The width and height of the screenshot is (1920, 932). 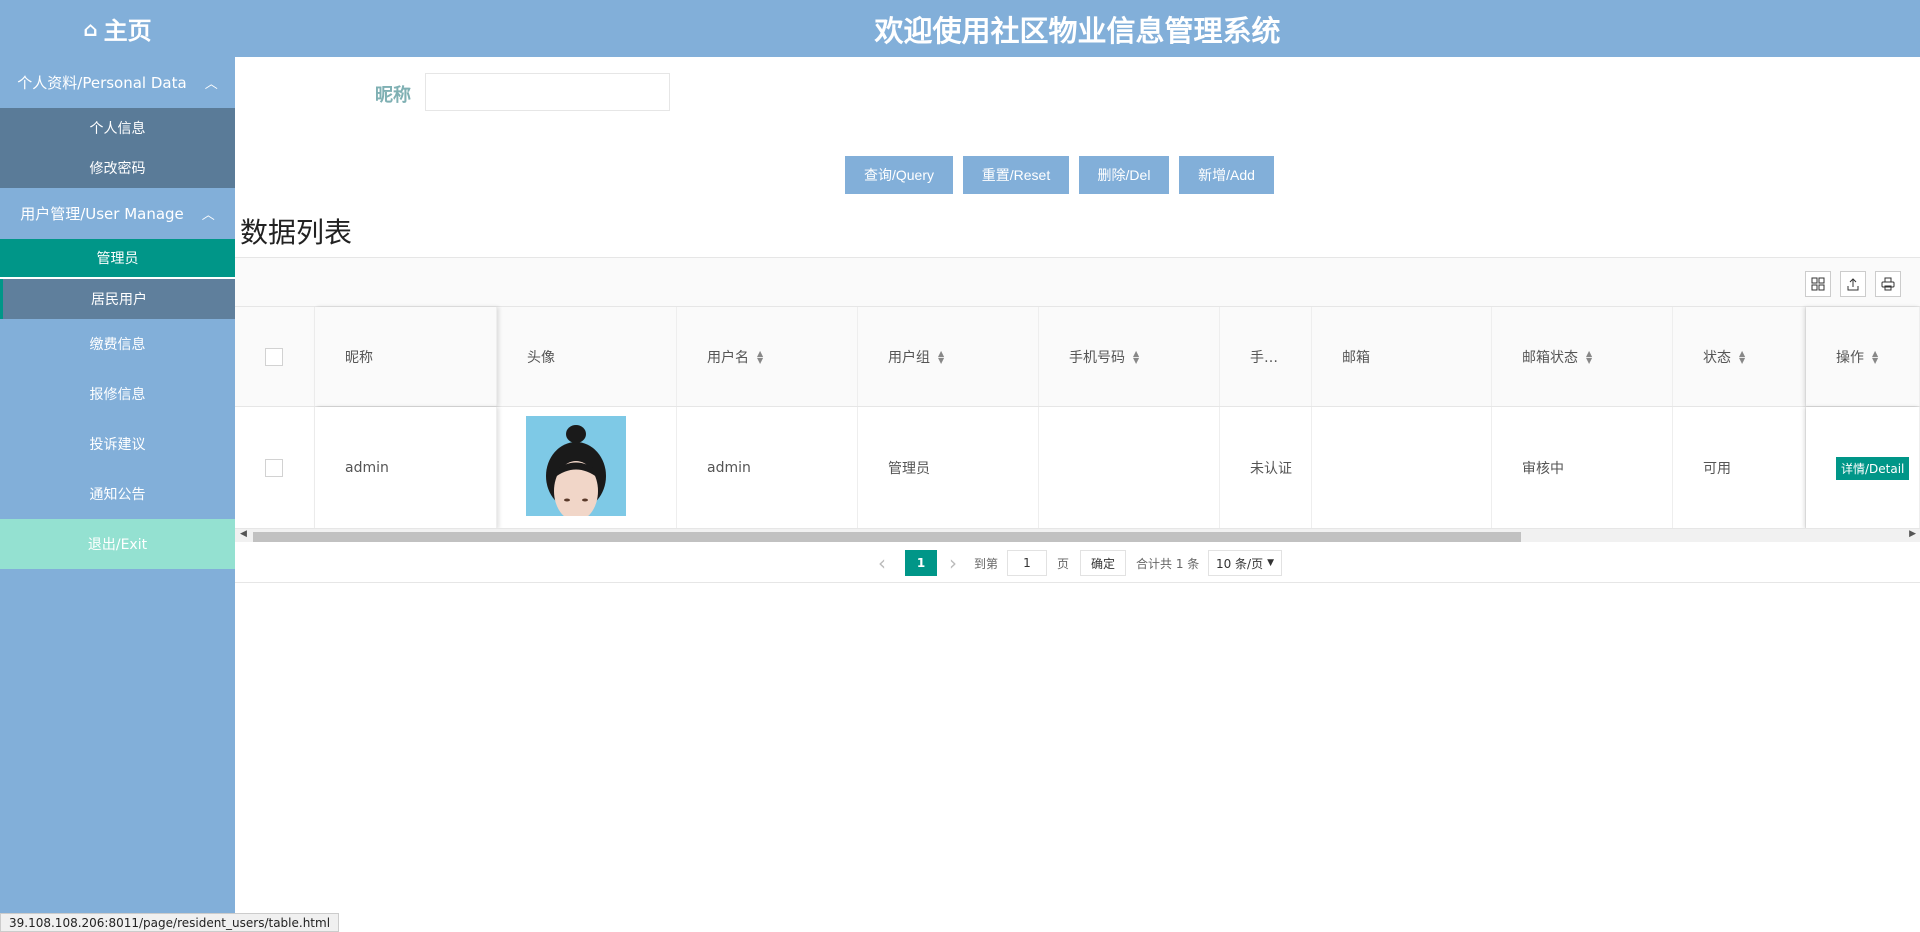 What do you see at coordinates (117, 128) in the screenshot?
I see `sidebar-item-personal-info: 个人信息` at bounding box center [117, 128].